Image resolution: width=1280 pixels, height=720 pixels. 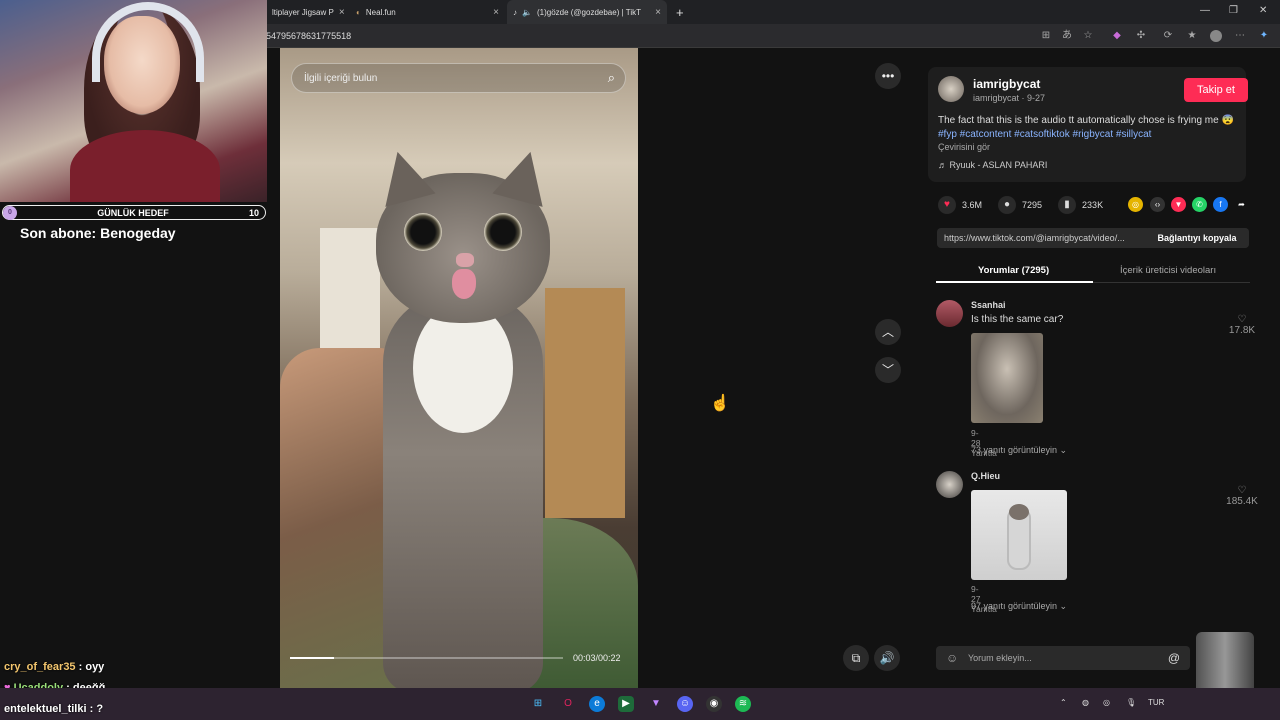 I want to click on cat, so click(x=463, y=416).